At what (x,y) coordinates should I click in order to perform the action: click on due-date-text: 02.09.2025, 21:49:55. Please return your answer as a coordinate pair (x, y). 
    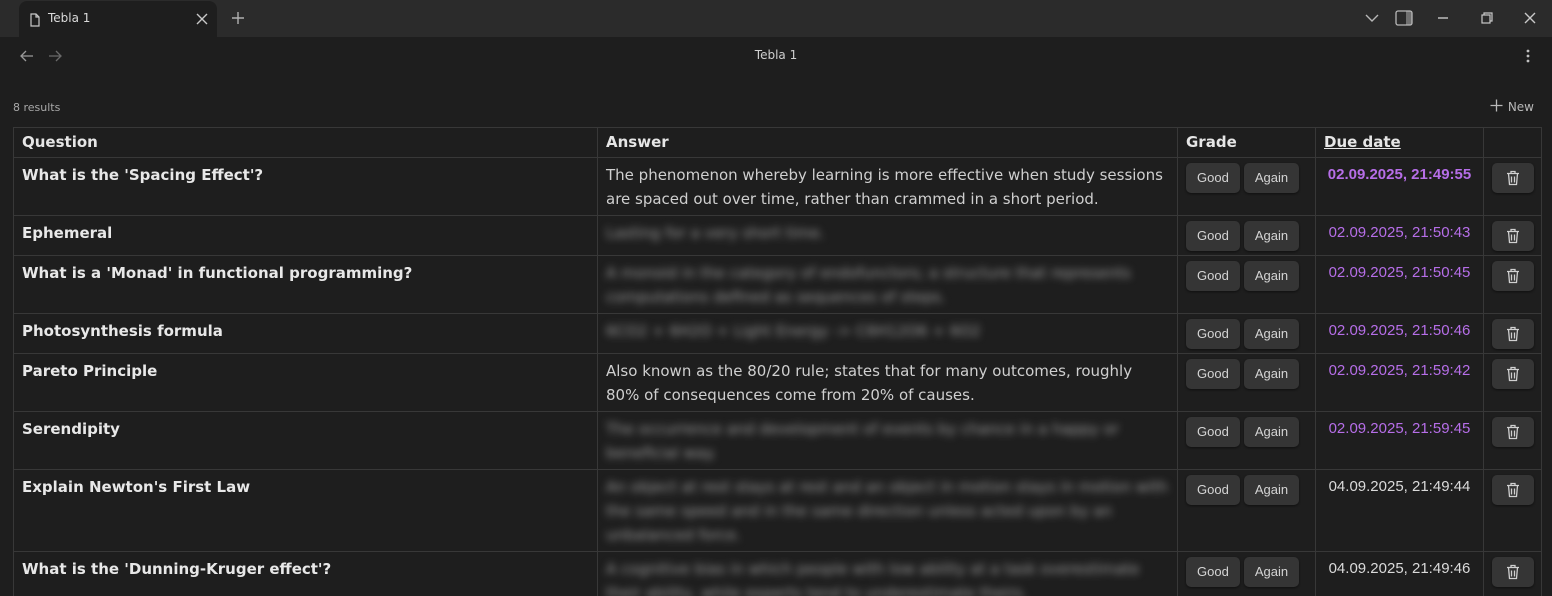
    Looking at the image, I should click on (1399, 174).